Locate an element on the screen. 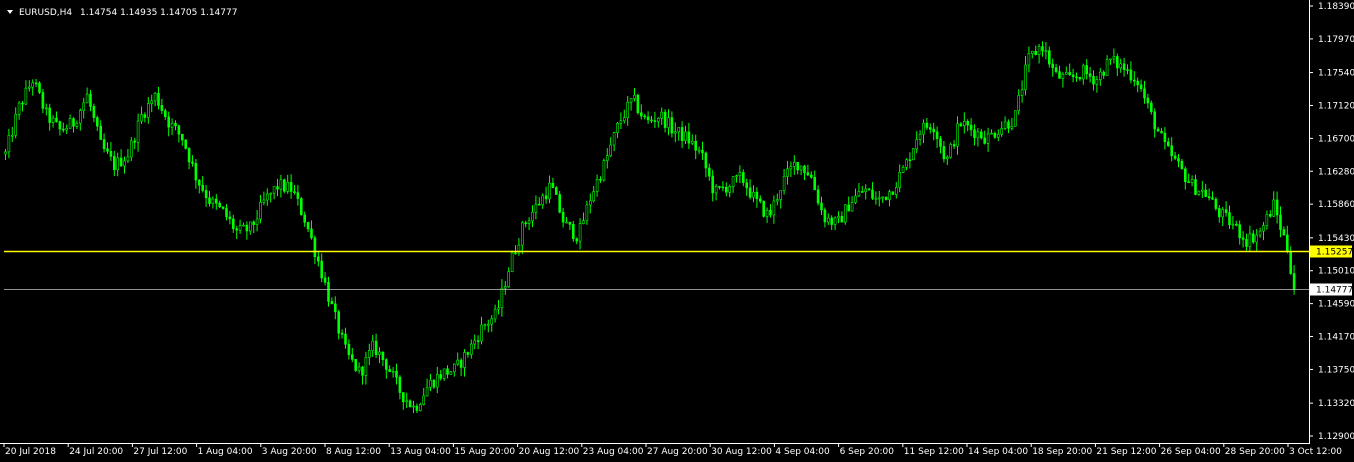 This screenshot has width=1354, height=462. x-tick-label: 4 Sep 04:00 is located at coordinates (802, 452).